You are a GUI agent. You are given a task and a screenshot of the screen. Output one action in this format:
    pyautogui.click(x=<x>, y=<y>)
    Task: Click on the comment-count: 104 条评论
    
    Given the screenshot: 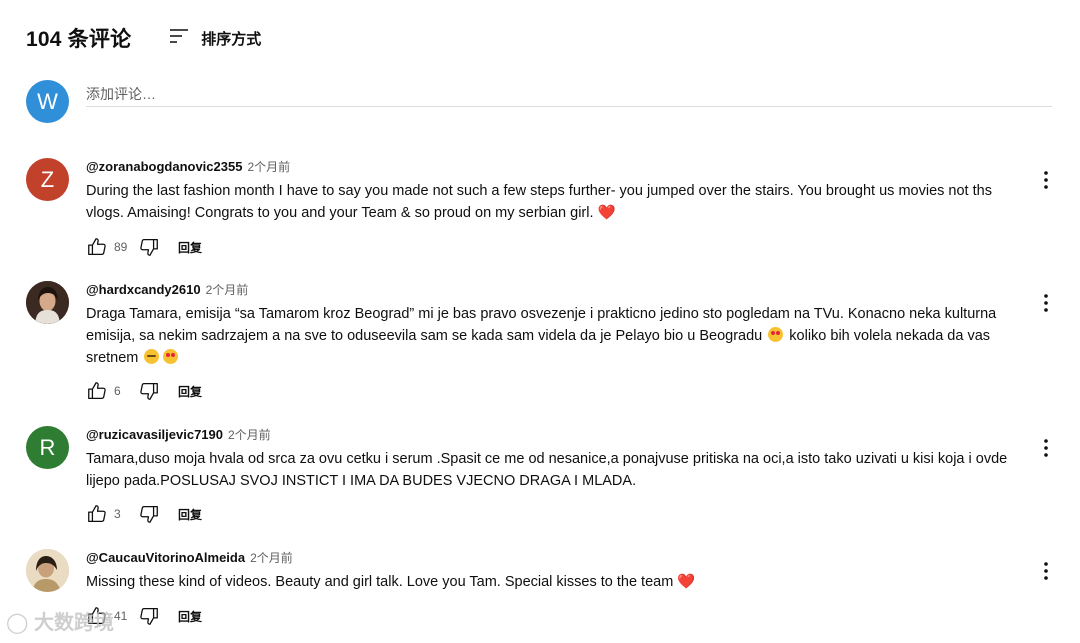 What is the action you would take?
    pyautogui.click(x=79, y=39)
    